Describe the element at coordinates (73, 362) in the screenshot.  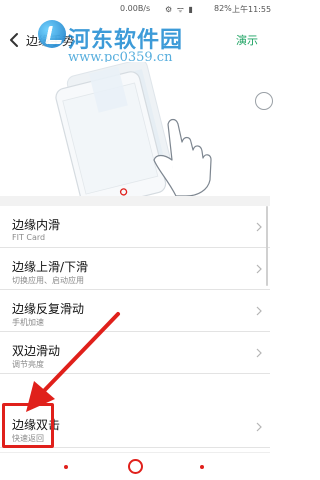
I see `annotation-arrow-icon` at that location.